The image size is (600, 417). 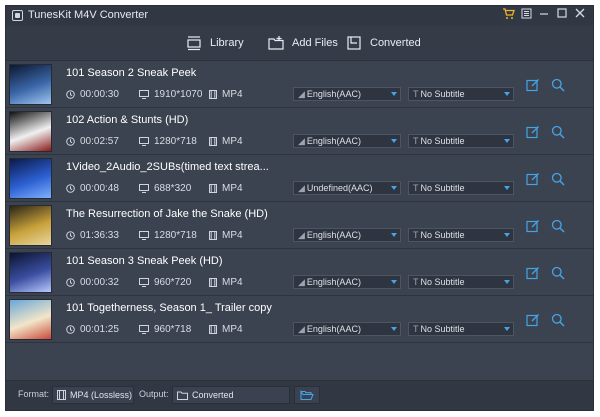 What do you see at coordinates (175, 141) in the screenshot?
I see `resolution-value: 1280*718` at bounding box center [175, 141].